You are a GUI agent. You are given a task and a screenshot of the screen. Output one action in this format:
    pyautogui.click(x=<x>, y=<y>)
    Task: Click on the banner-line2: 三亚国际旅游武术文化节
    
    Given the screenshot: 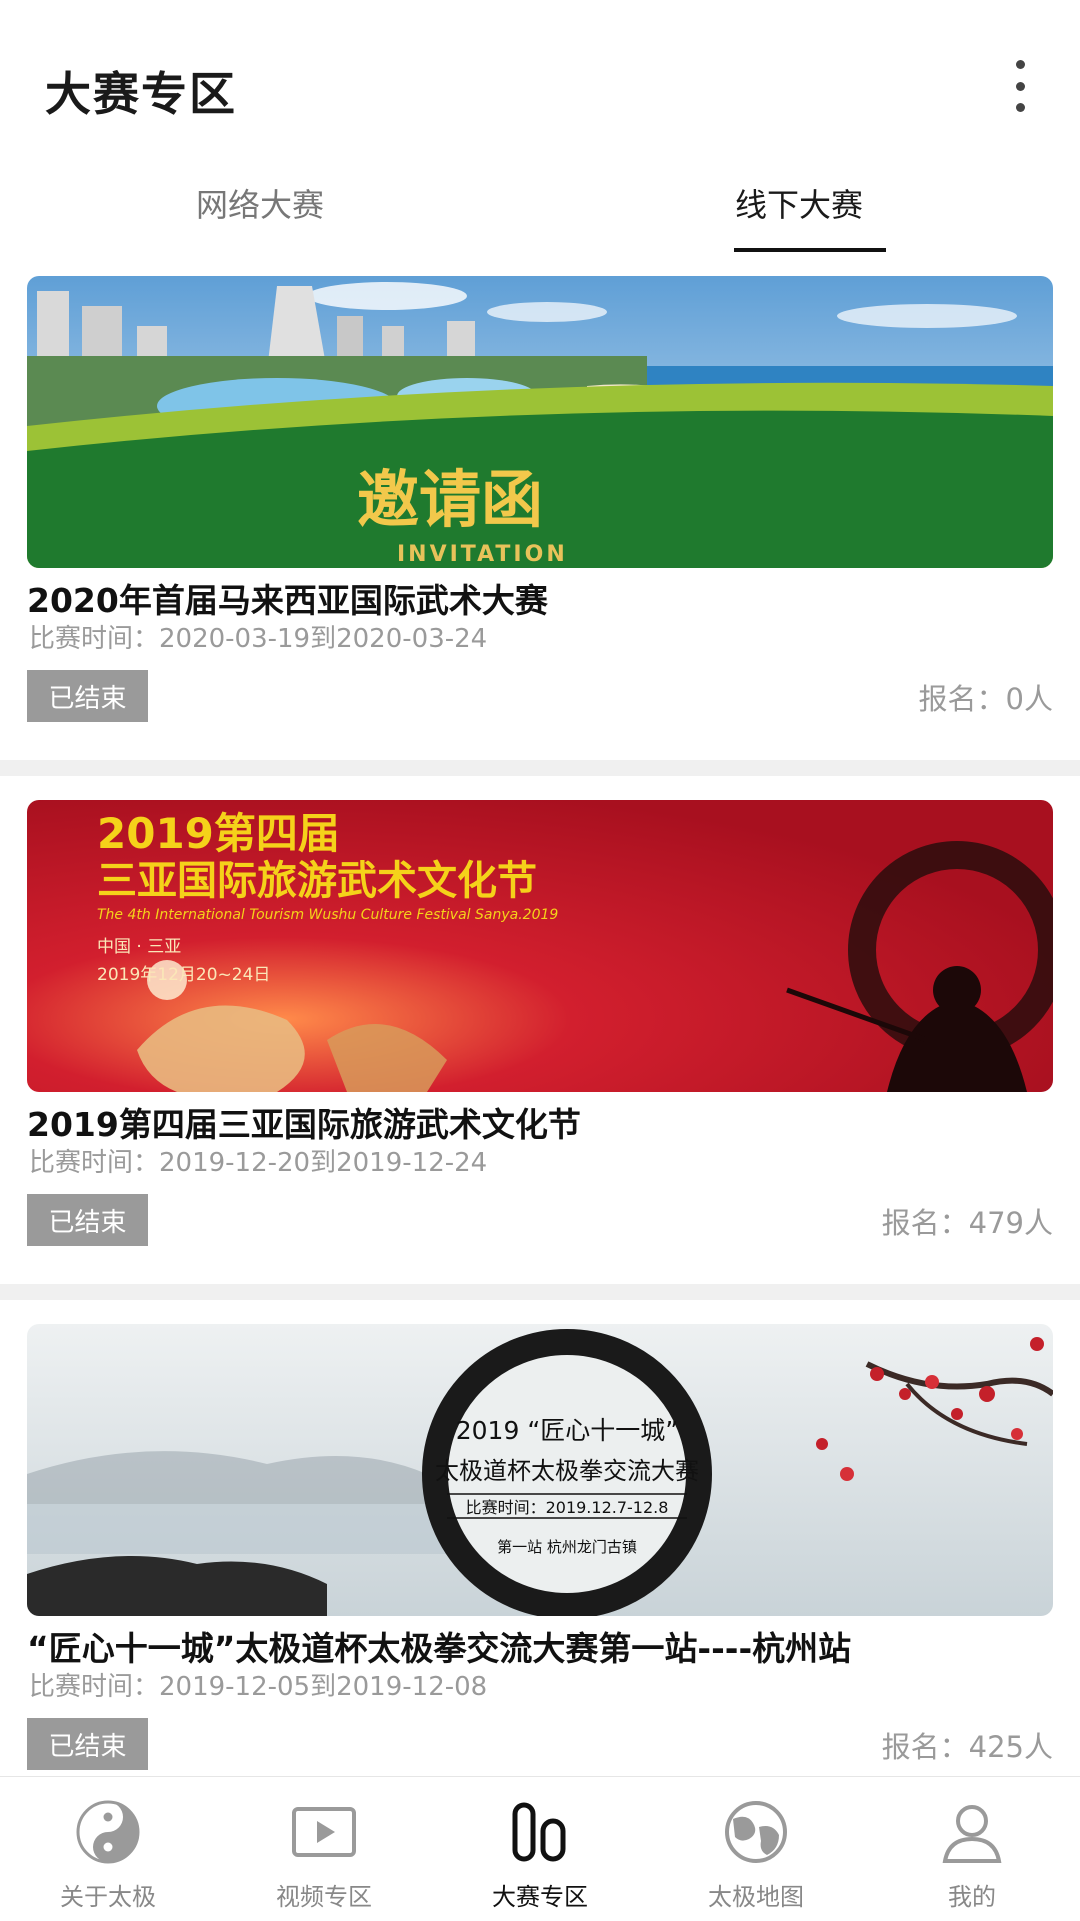 What is the action you would take?
    pyautogui.click(x=317, y=881)
    